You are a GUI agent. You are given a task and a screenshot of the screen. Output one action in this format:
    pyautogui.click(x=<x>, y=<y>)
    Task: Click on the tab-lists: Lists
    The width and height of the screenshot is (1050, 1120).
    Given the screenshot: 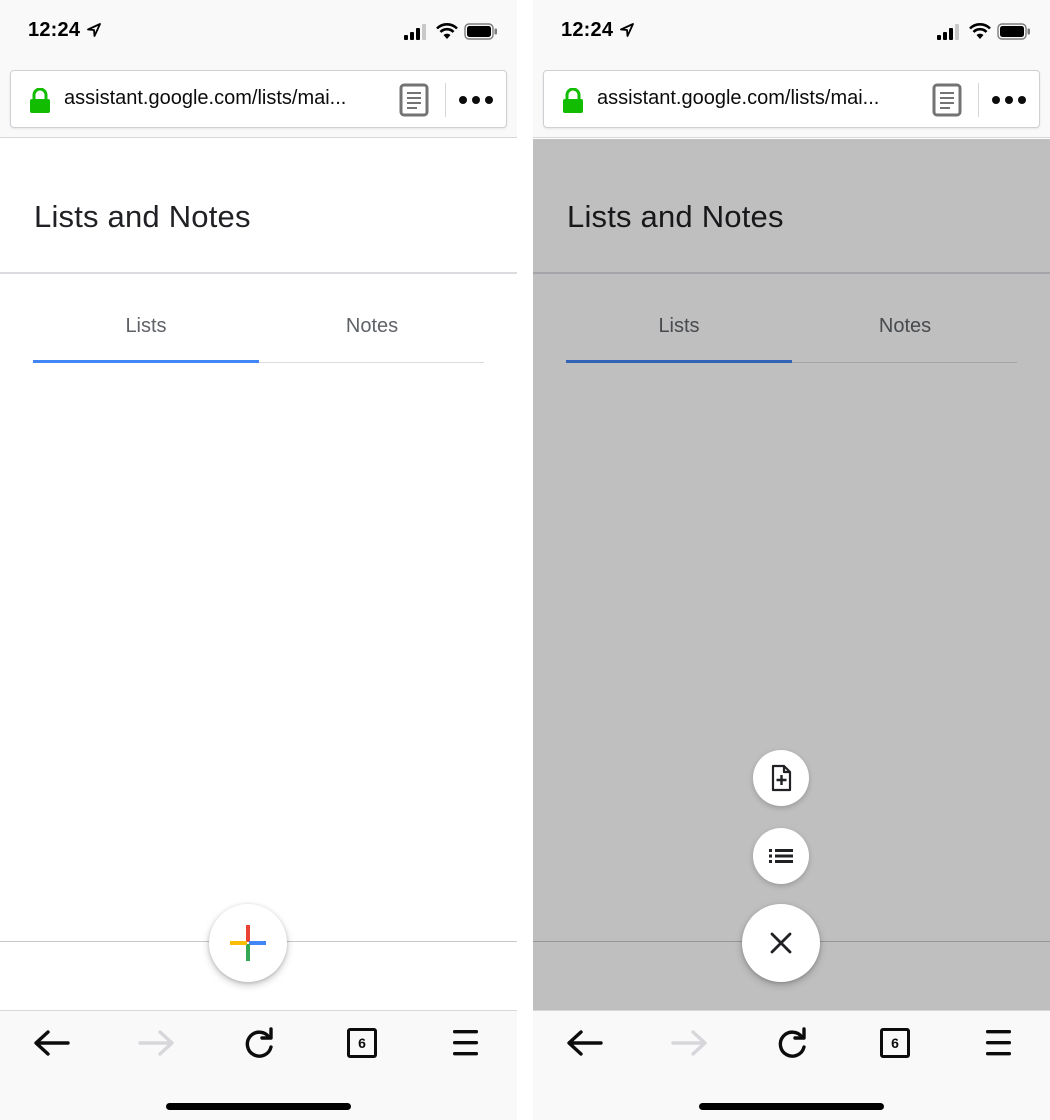 What is the action you would take?
    pyautogui.click(x=146, y=326)
    